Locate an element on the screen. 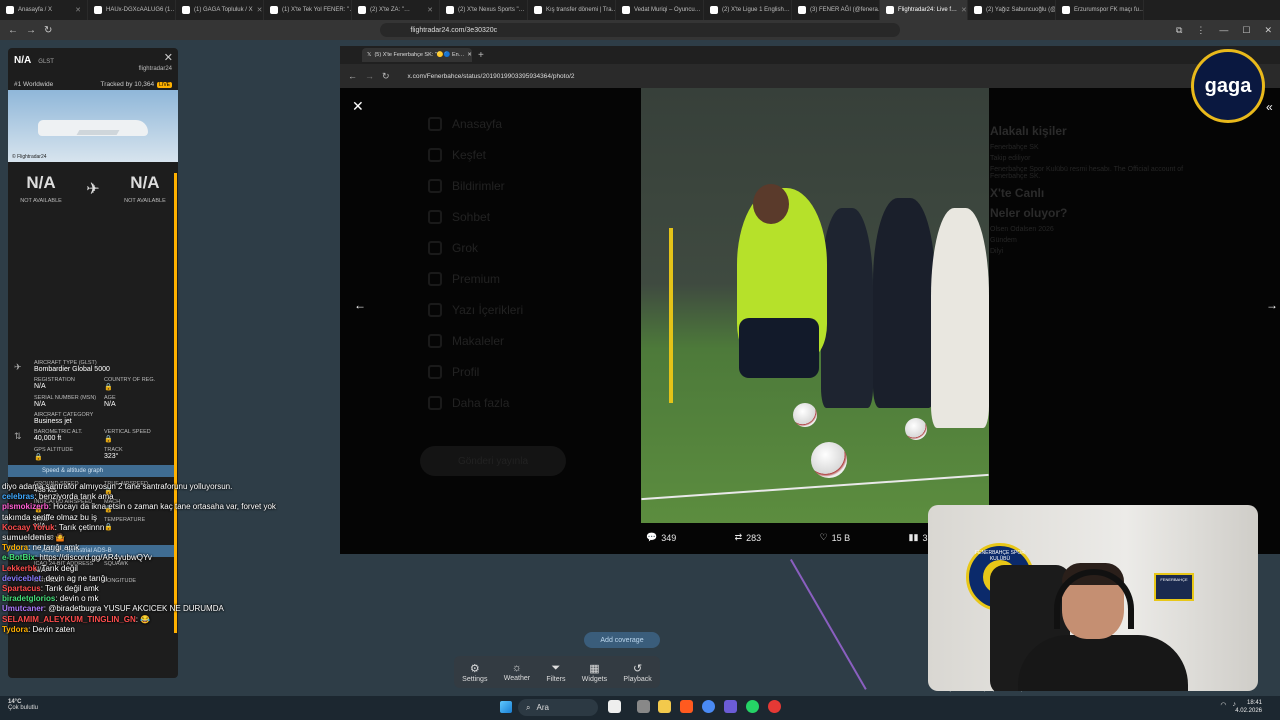 The height and width of the screenshot is (720, 1280). x-menu-item: Makaleler is located at coordinates (513, 340).